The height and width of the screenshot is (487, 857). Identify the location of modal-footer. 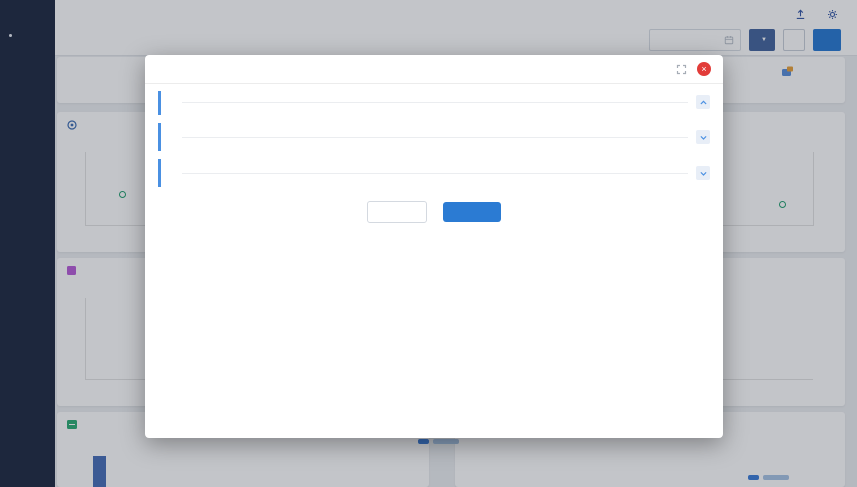
(434, 212).